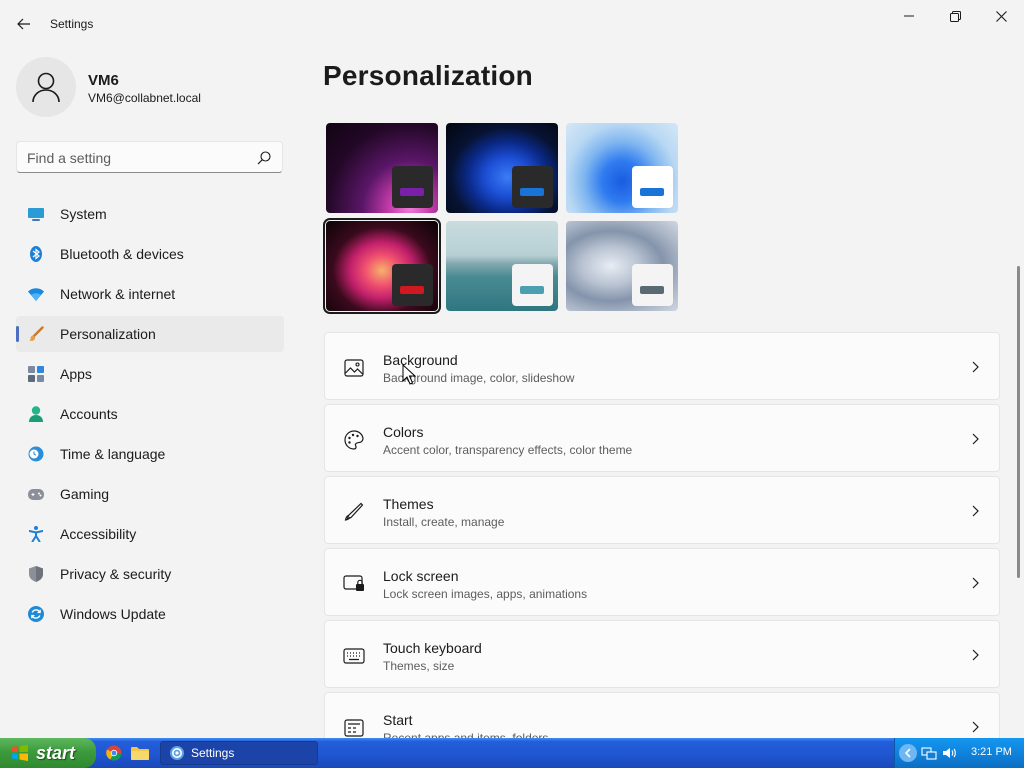 This screenshot has width=1024, height=768. I want to click on sidebar-item-label: Apps, so click(76, 374).